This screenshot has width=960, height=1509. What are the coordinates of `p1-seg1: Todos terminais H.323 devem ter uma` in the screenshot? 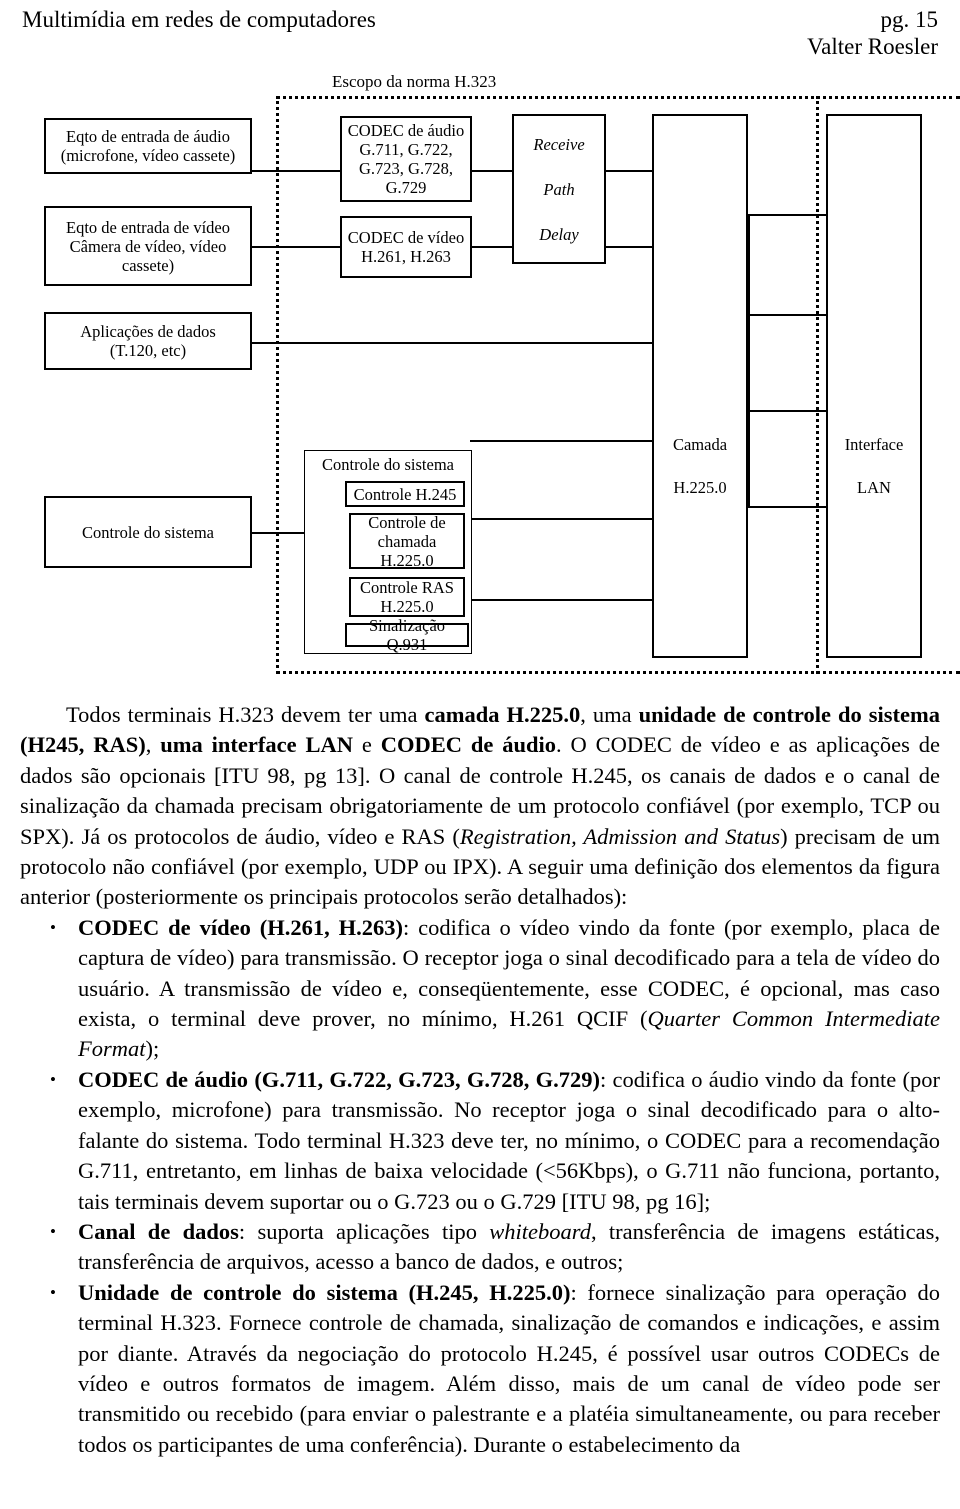 It's located at (245, 714).